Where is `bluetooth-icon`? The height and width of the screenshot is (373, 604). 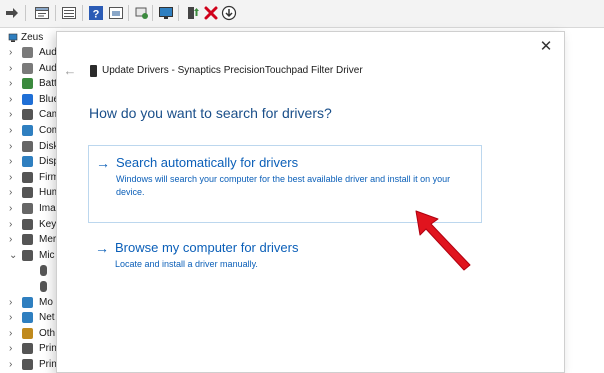 bluetooth-icon is located at coordinates (27, 99).